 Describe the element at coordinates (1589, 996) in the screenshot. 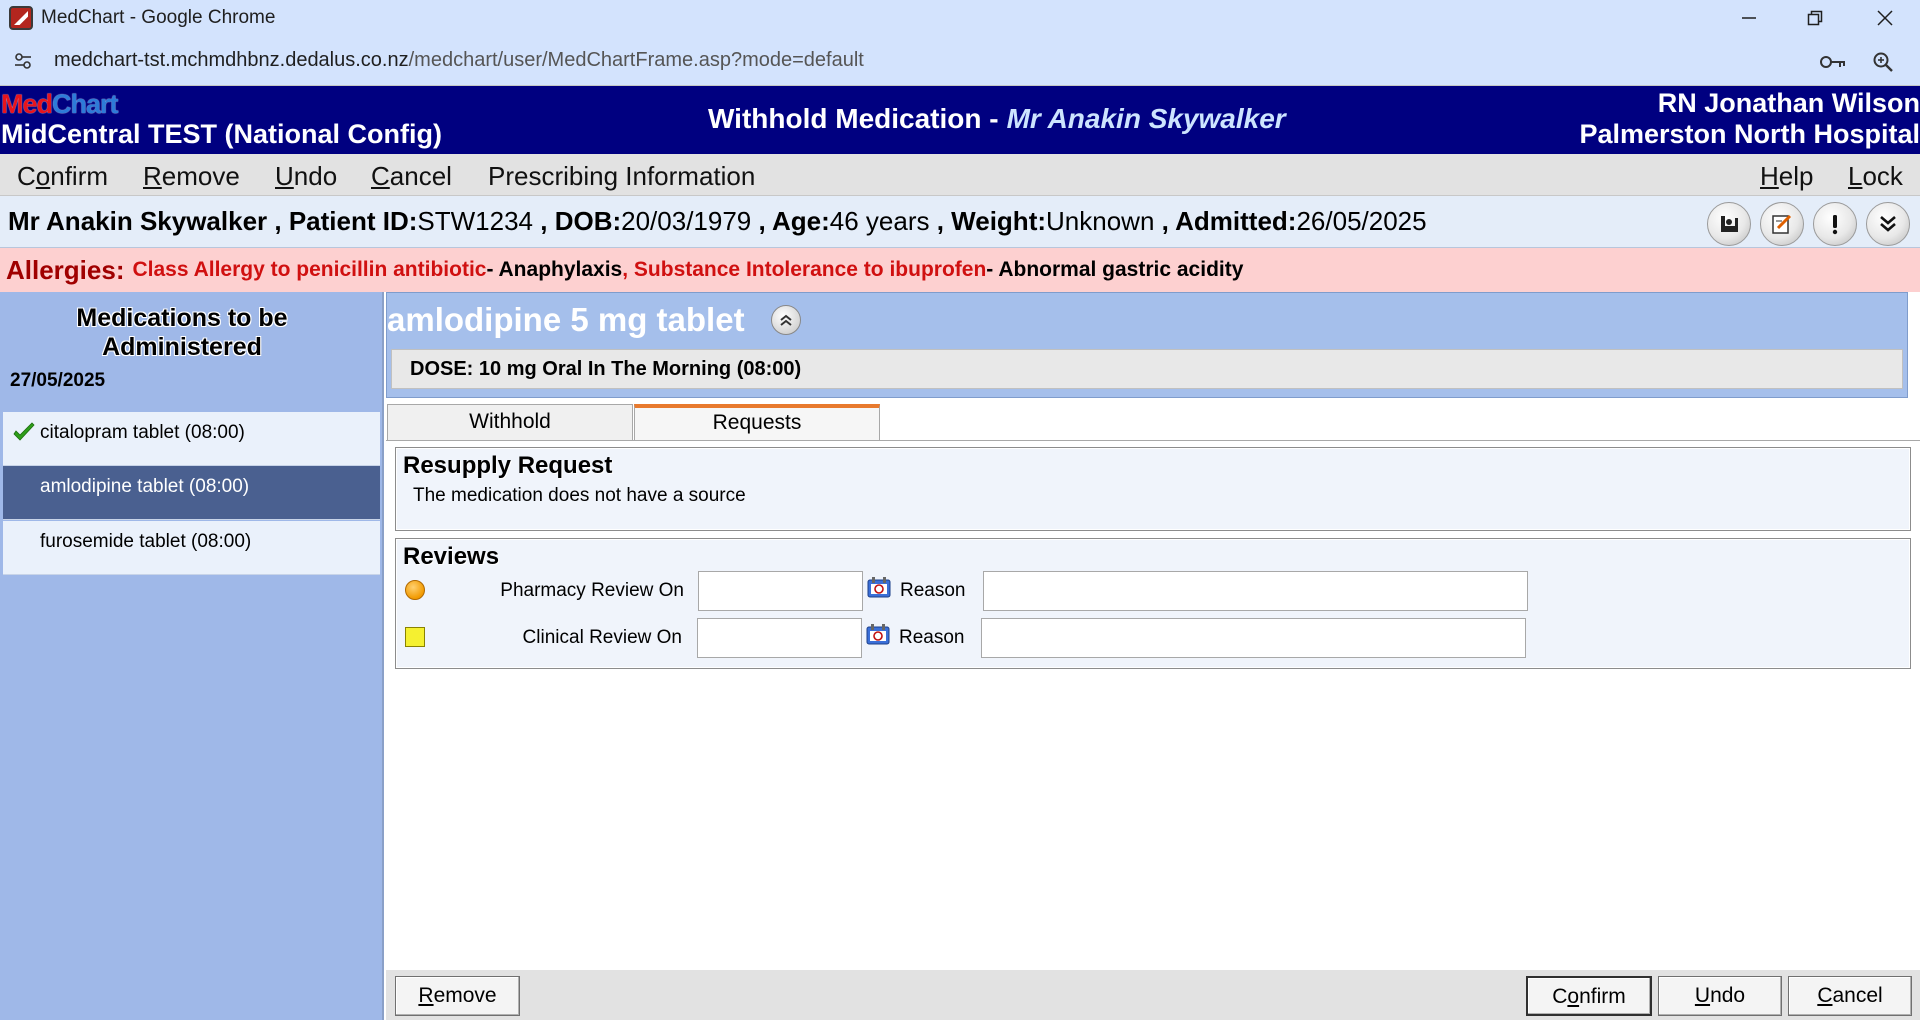

I see `confirm-button: Confirm` at that location.